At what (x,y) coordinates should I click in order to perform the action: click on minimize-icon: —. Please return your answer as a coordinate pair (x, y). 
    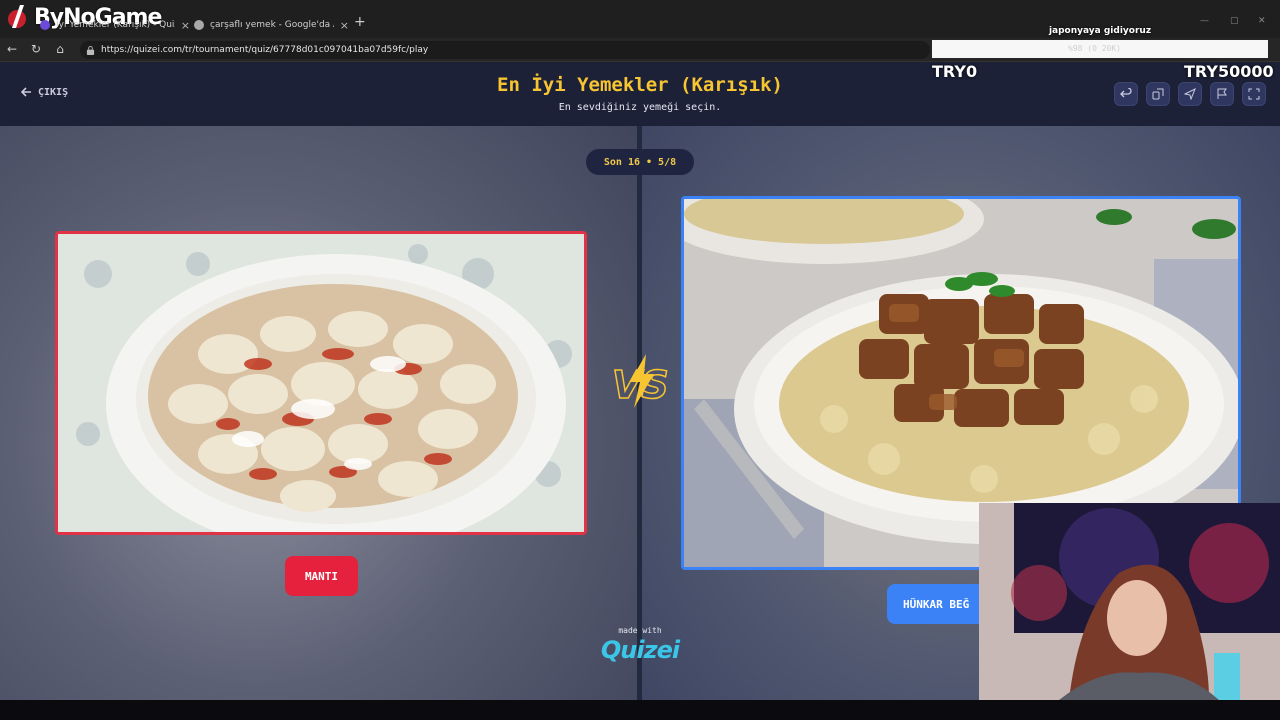
    Looking at the image, I should click on (1204, 21).